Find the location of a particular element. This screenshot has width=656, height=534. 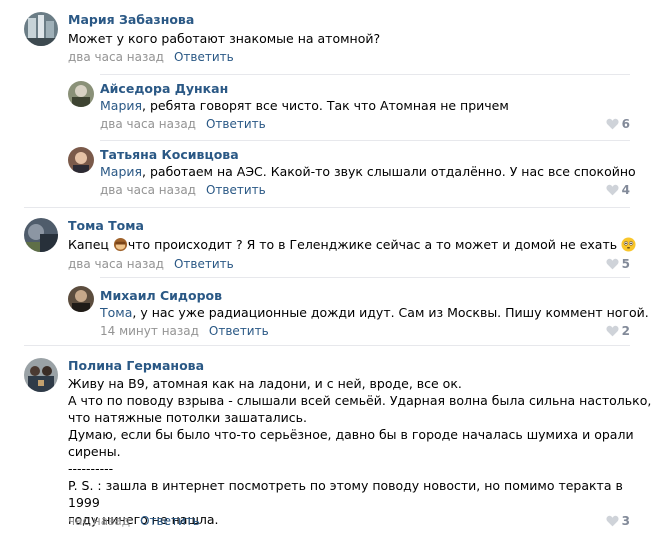

monkey-emoji-icon is located at coordinates (120, 244).